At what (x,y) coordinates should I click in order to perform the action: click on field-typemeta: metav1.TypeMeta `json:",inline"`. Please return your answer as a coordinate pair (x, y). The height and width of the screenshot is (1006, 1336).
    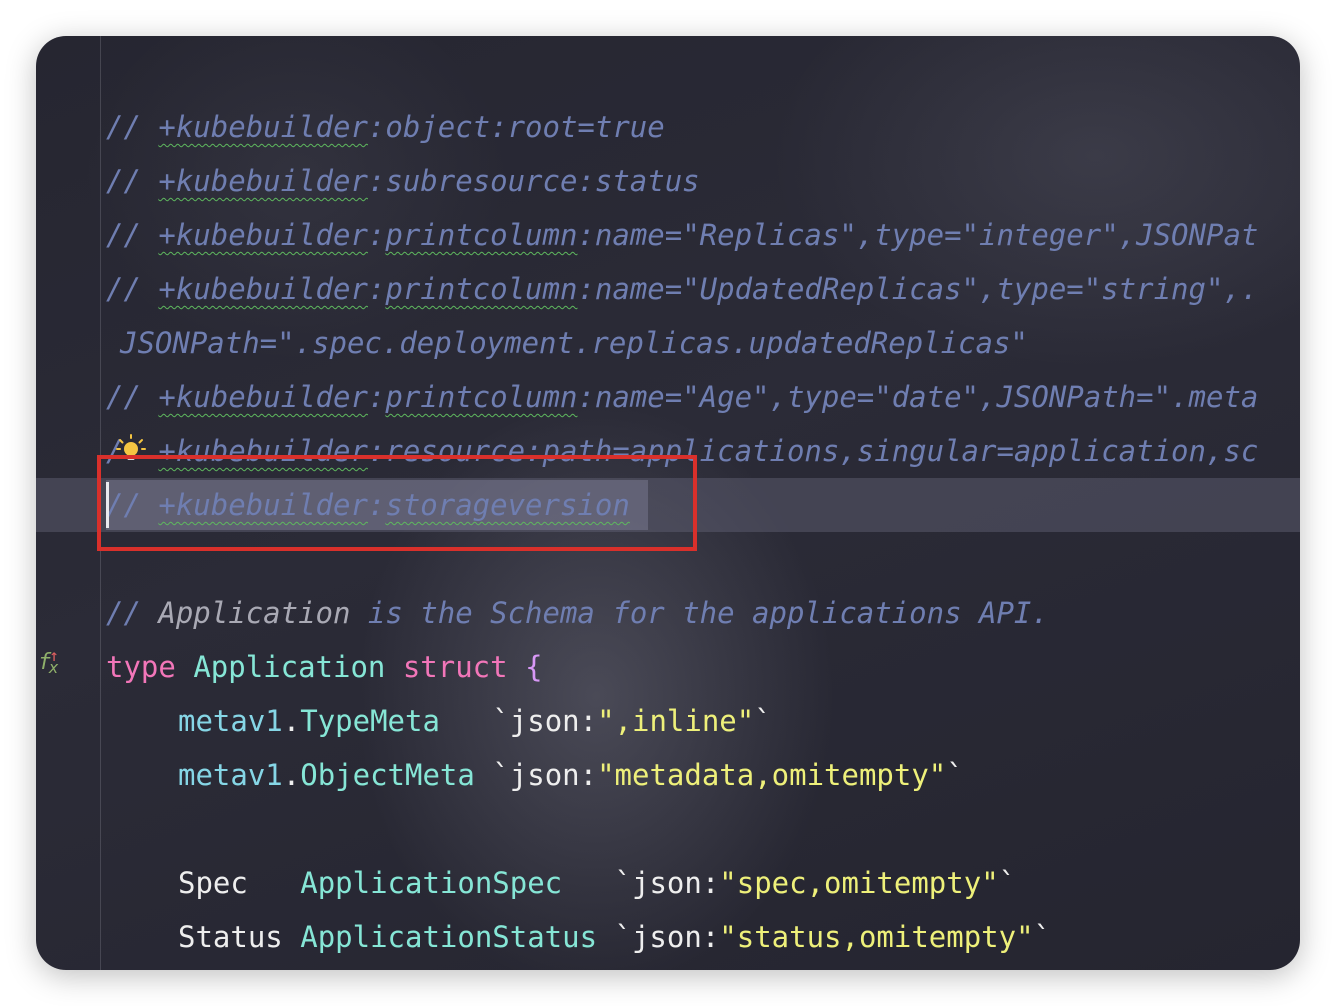
    Looking at the image, I should click on (475, 721).